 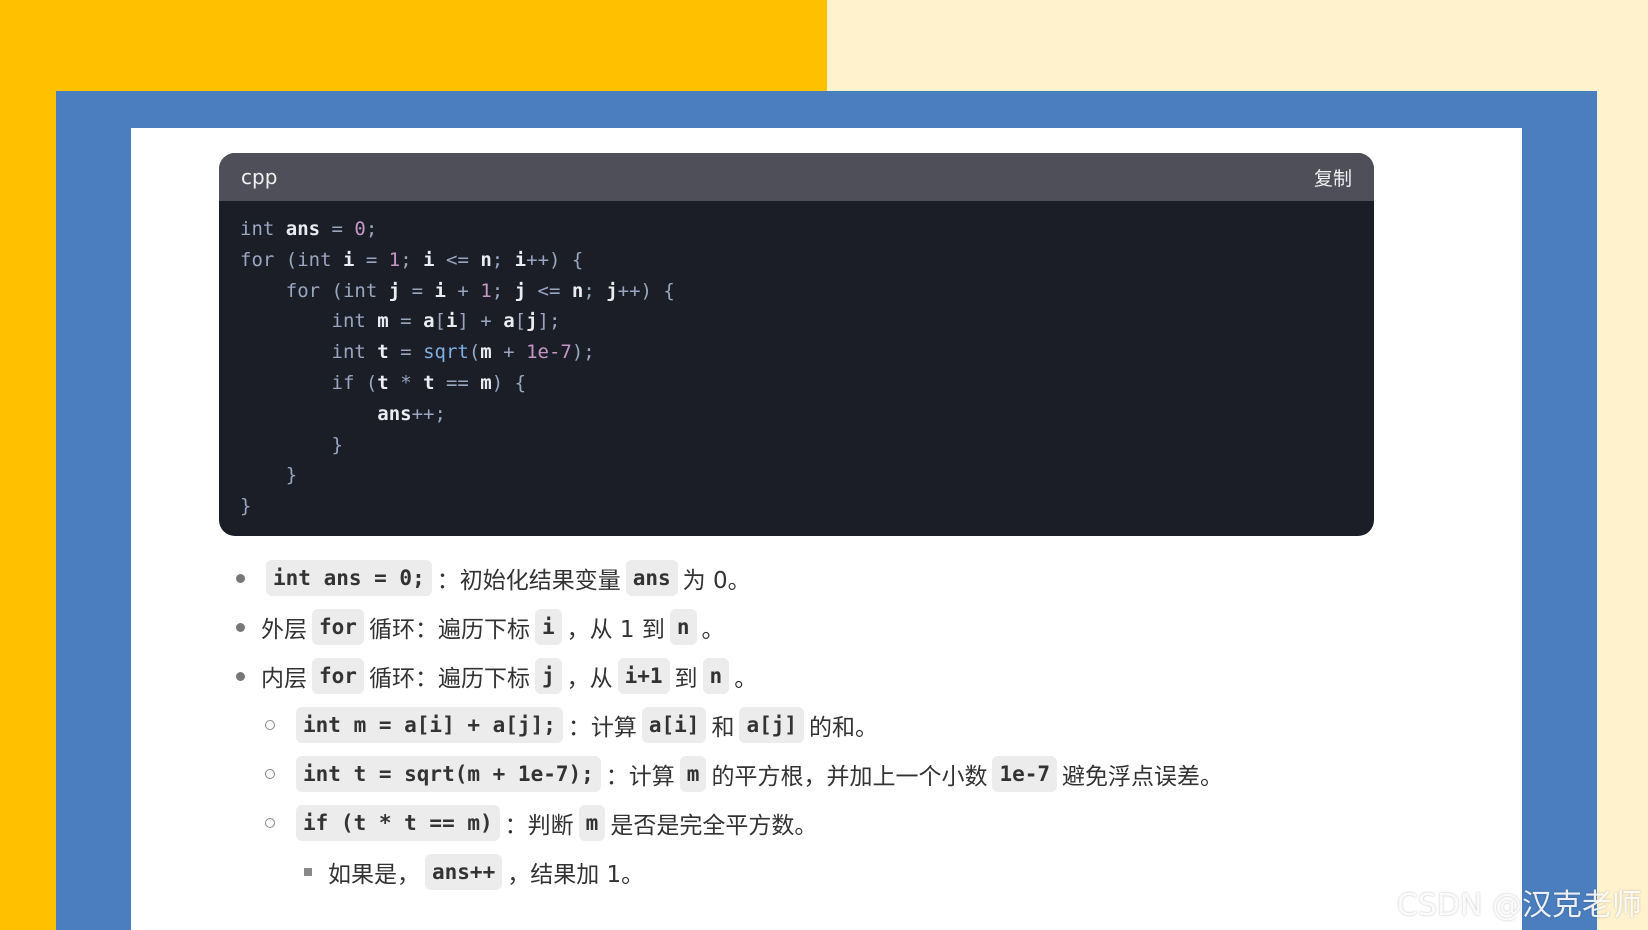 What do you see at coordinates (398, 823) in the screenshot?
I see `inline-code: if (t * t == m)` at bounding box center [398, 823].